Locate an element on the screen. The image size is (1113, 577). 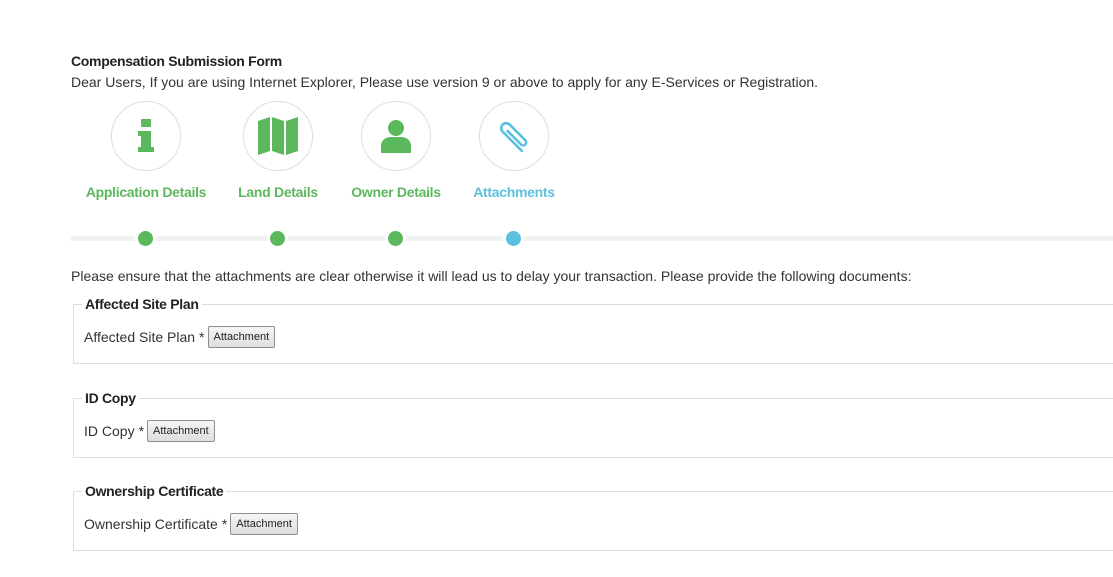
step-label: Application Details is located at coordinates (146, 192).